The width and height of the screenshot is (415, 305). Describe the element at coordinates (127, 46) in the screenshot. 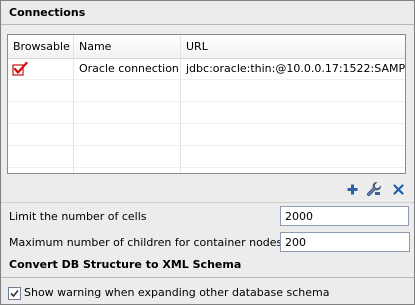

I see `column-header-name: Name` at that location.